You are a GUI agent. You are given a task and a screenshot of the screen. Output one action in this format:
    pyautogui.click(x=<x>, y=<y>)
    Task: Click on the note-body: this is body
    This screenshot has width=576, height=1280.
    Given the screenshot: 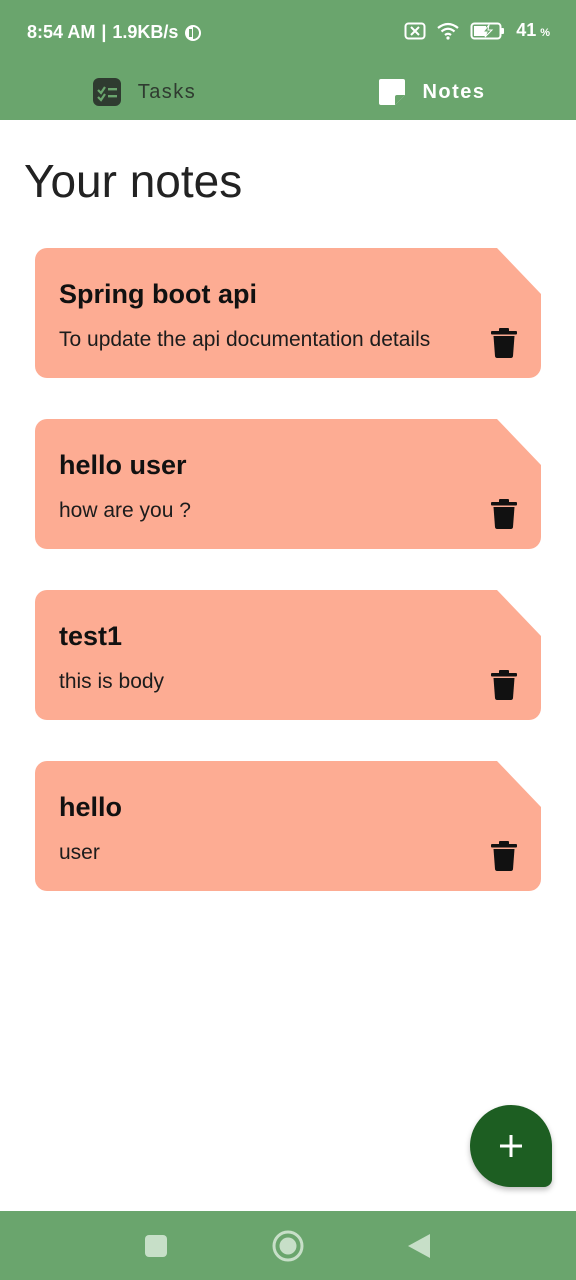 What is the action you would take?
    pyautogui.click(x=112, y=681)
    